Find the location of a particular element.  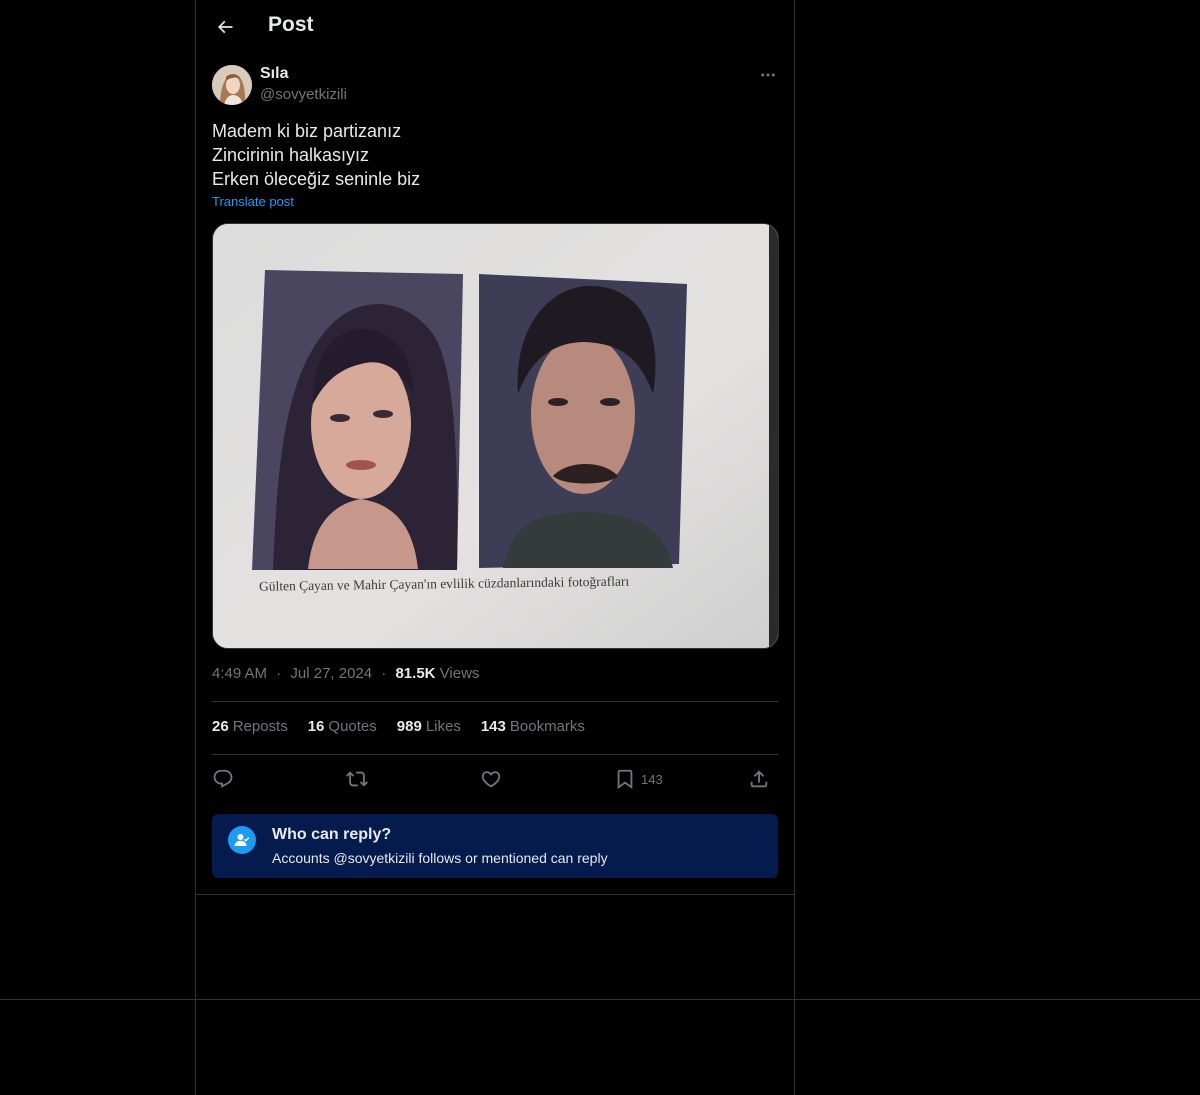

like-button is located at coordinates (491, 779).